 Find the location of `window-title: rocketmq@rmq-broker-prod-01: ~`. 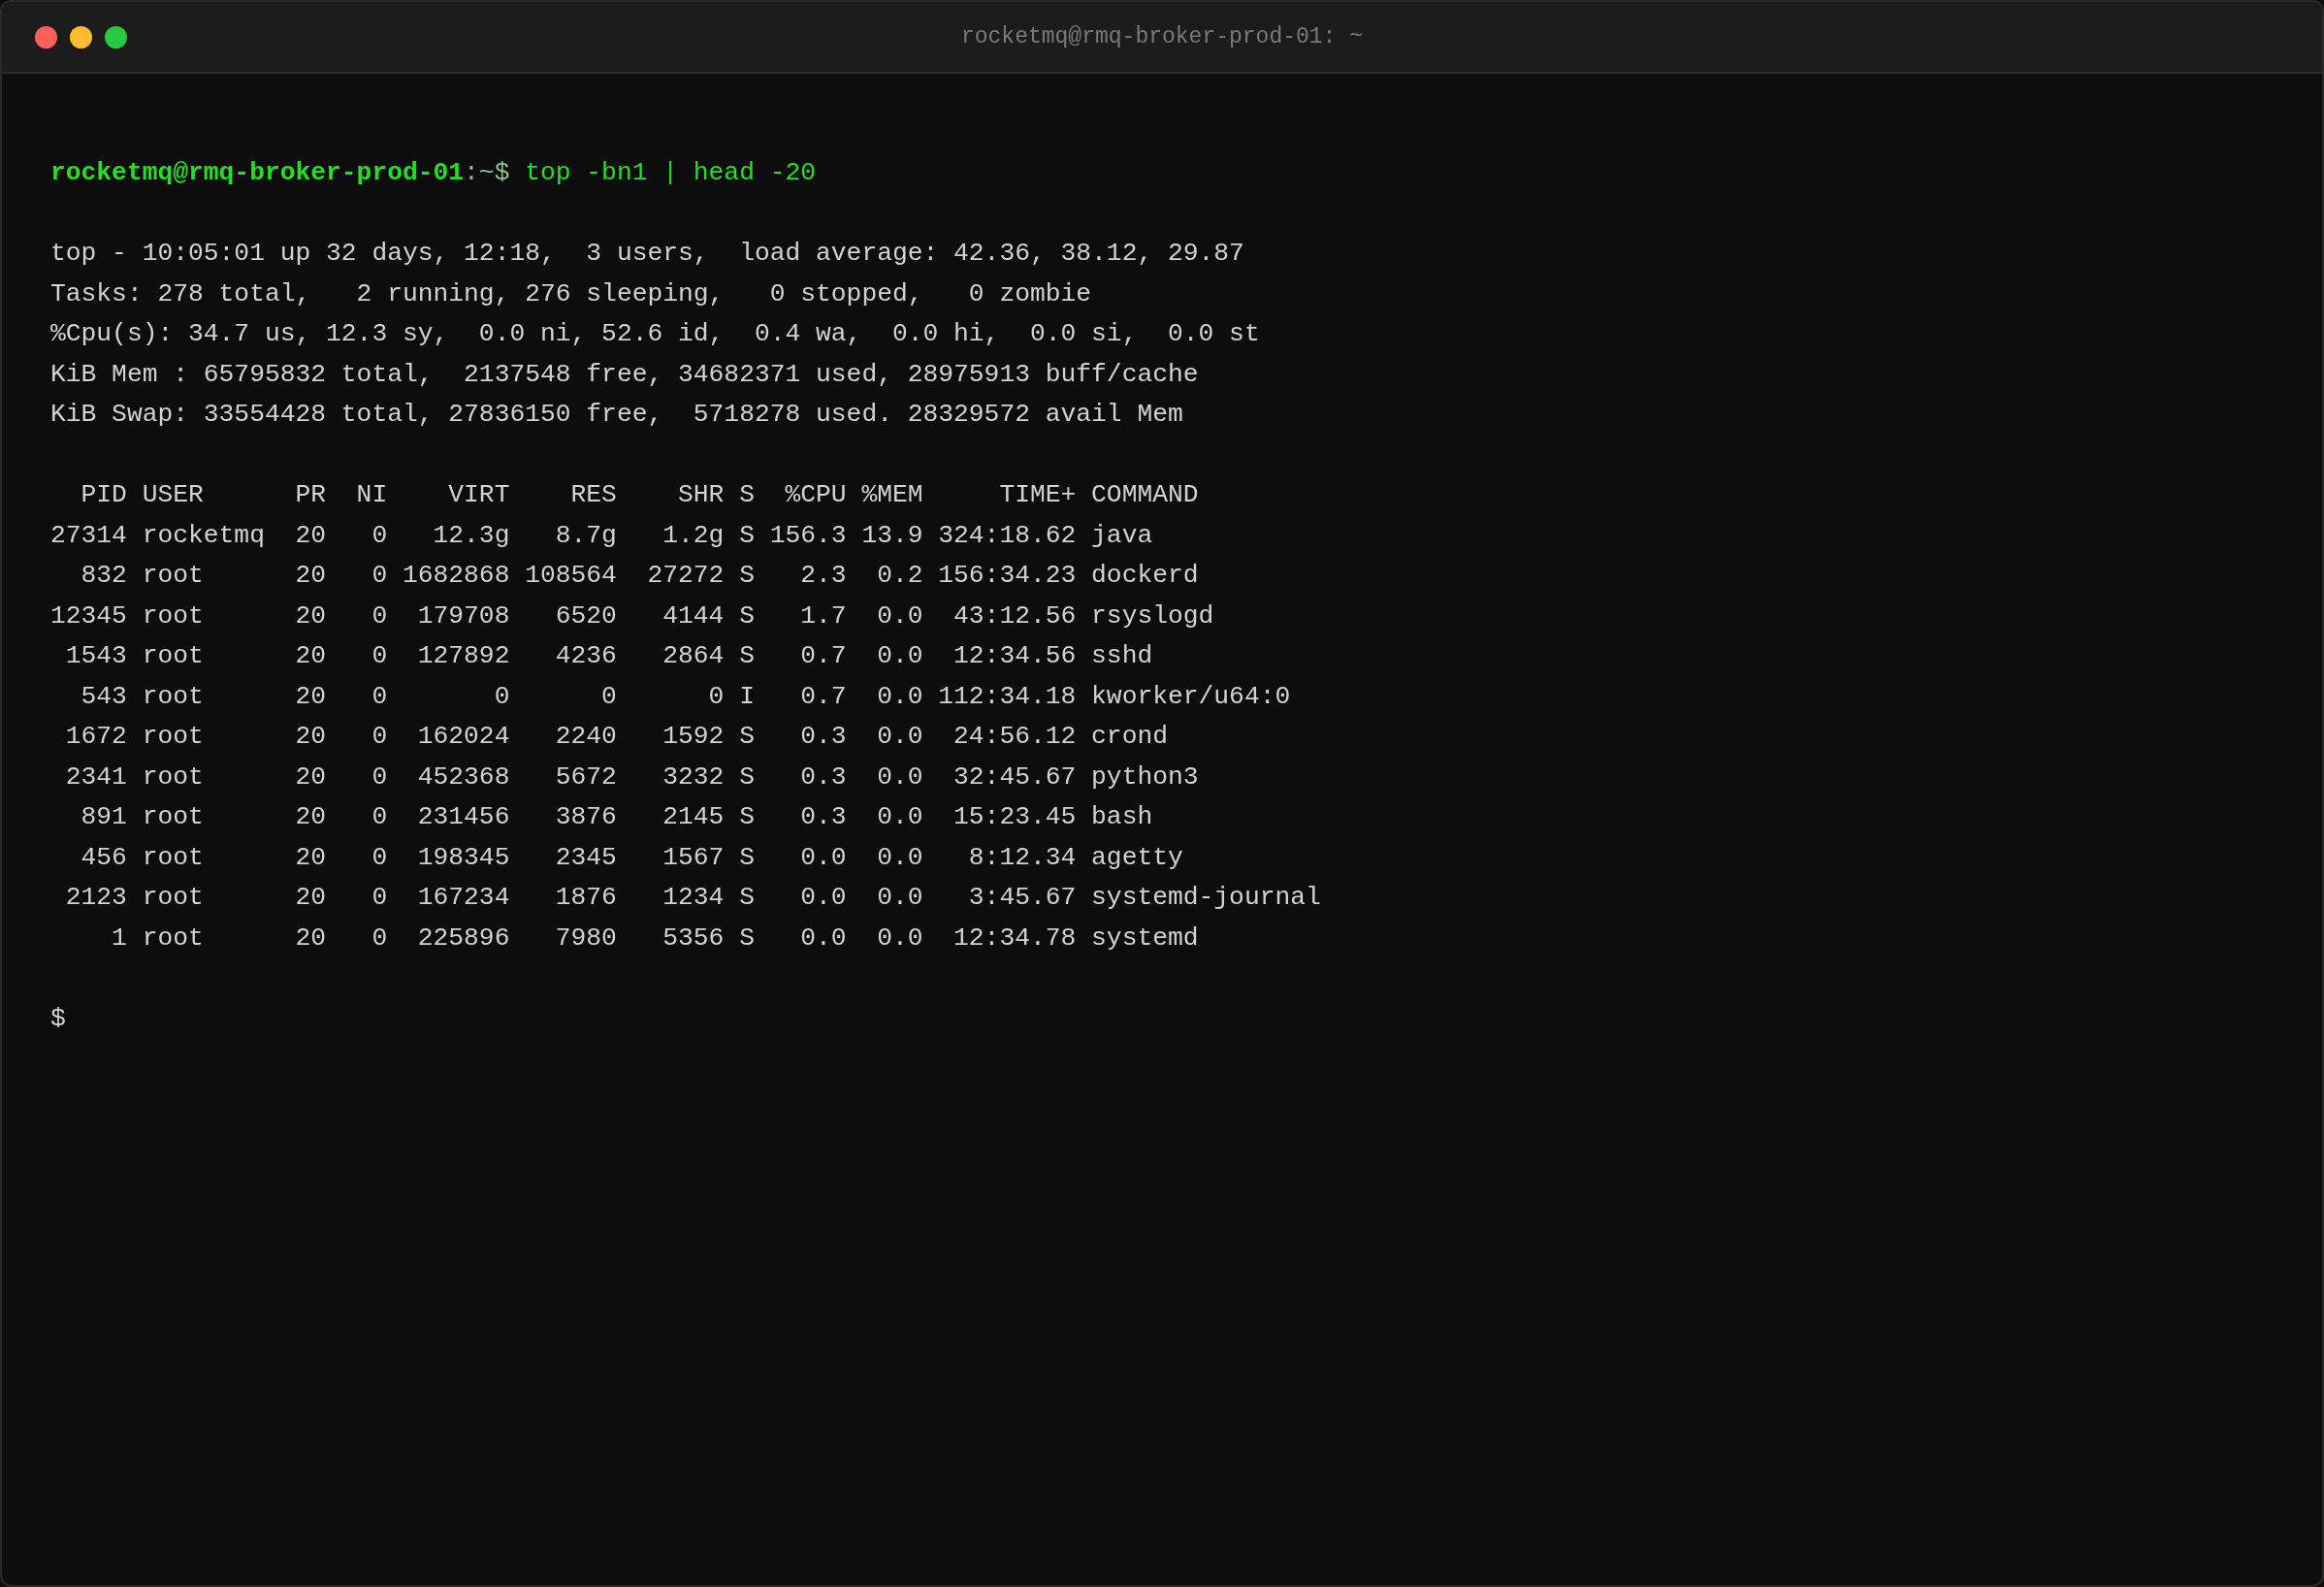

window-title: rocketmq@rmq-broker-prod-01: ~ is located at coordinates (1162, 36).